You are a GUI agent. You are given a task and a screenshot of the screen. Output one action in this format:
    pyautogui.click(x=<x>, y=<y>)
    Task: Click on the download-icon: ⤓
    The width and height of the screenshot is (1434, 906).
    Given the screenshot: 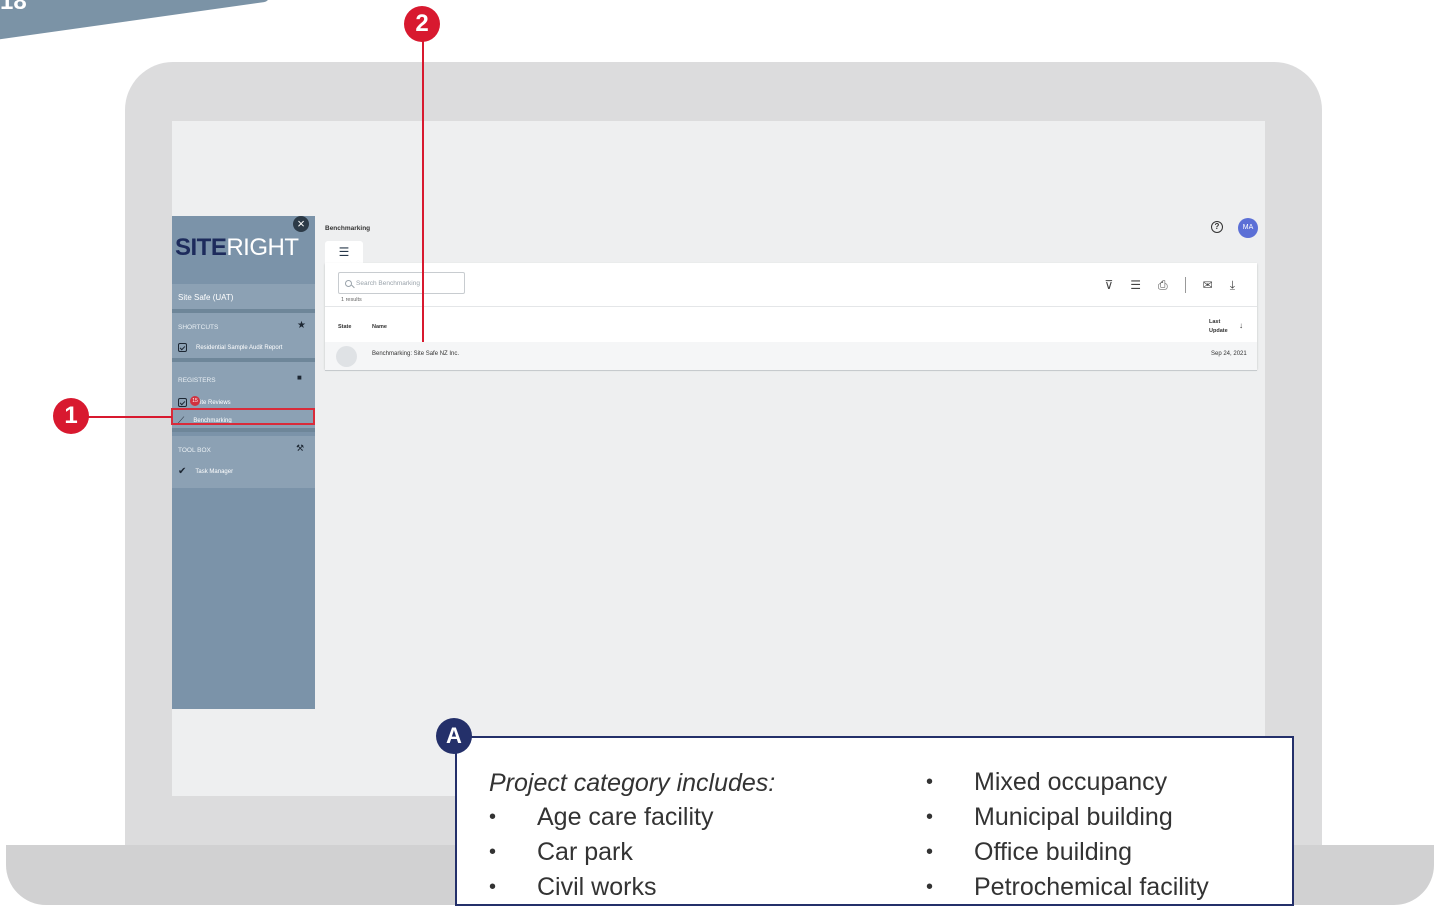 What is the action you would take?
    pyautogui.click(x=1232, y=285)
    